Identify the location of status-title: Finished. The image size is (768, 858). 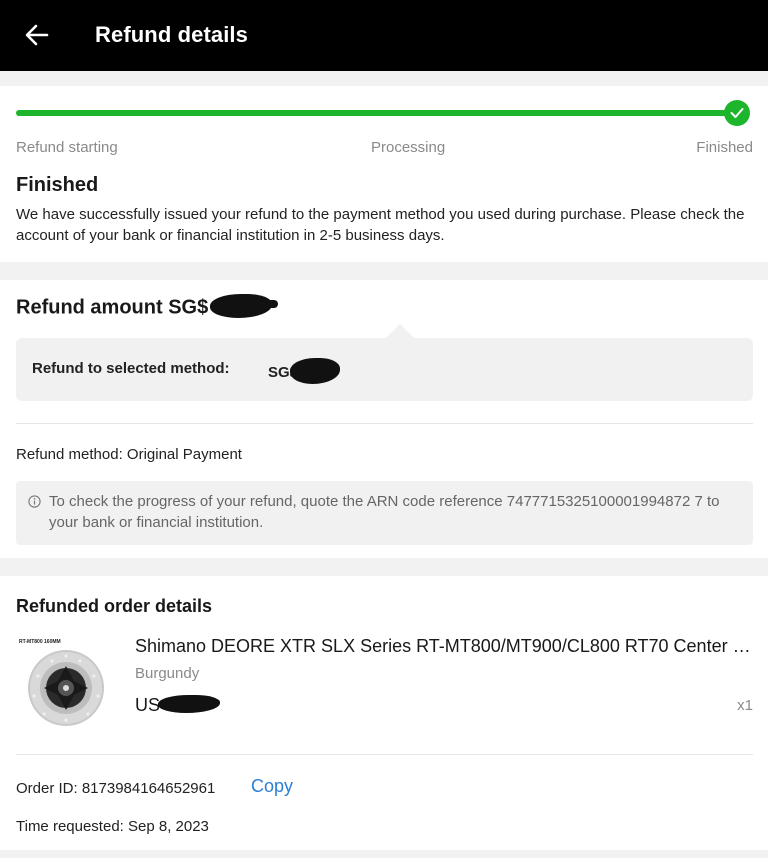
(57, 185).